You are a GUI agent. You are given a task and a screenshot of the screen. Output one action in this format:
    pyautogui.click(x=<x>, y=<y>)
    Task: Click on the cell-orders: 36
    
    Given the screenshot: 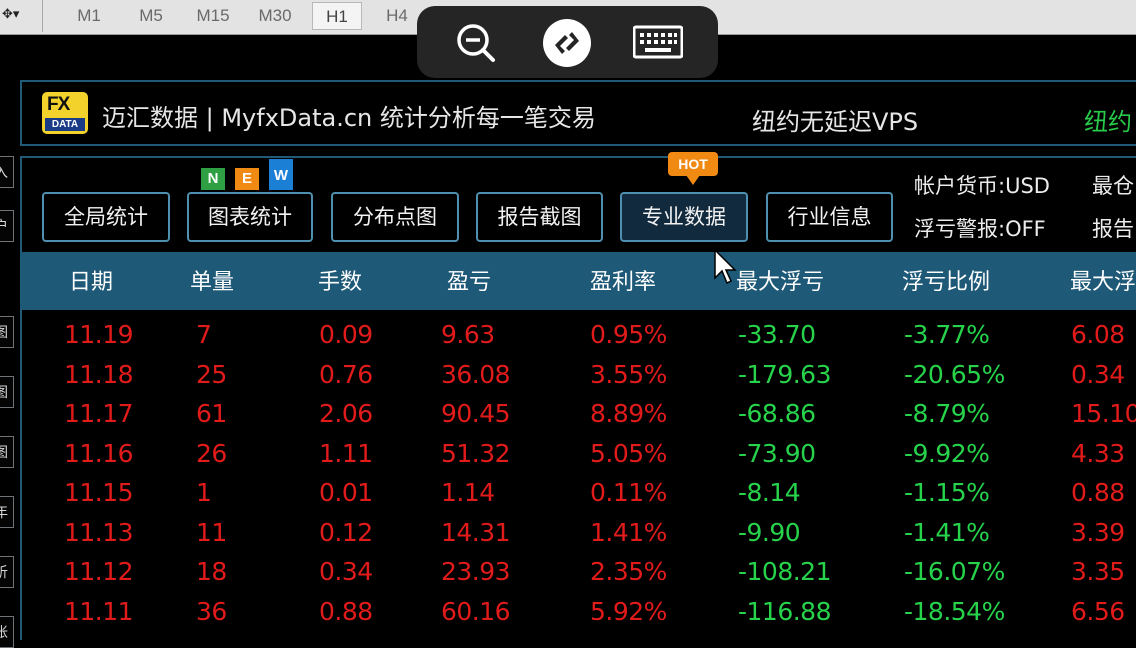 What is the action you would take?
    pyautogui.click(x=211, y=611)
    